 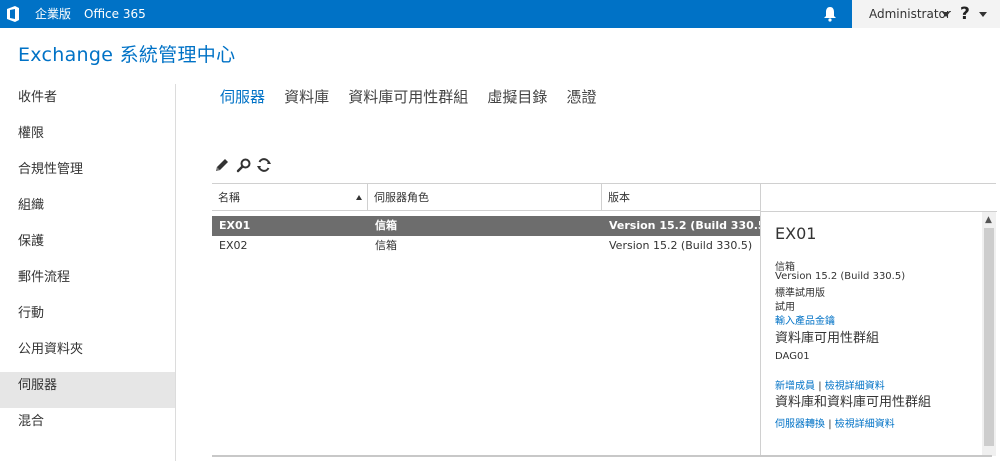 I want to click on column-header-version: 版本, so click(x=681, y=197).